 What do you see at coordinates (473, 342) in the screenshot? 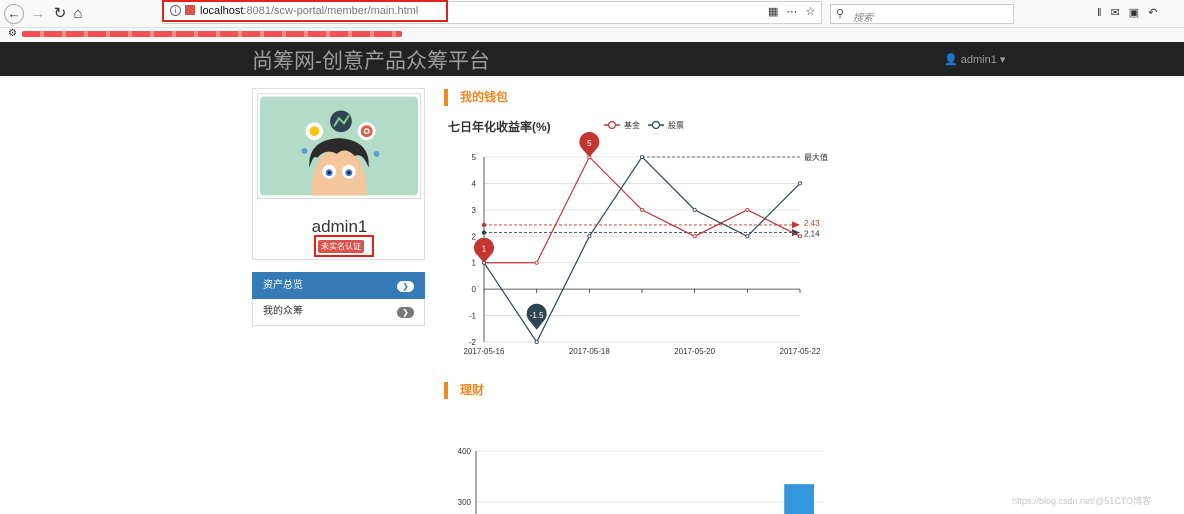
I see `y-tick-label: -2` at bounding box center [473, 342].